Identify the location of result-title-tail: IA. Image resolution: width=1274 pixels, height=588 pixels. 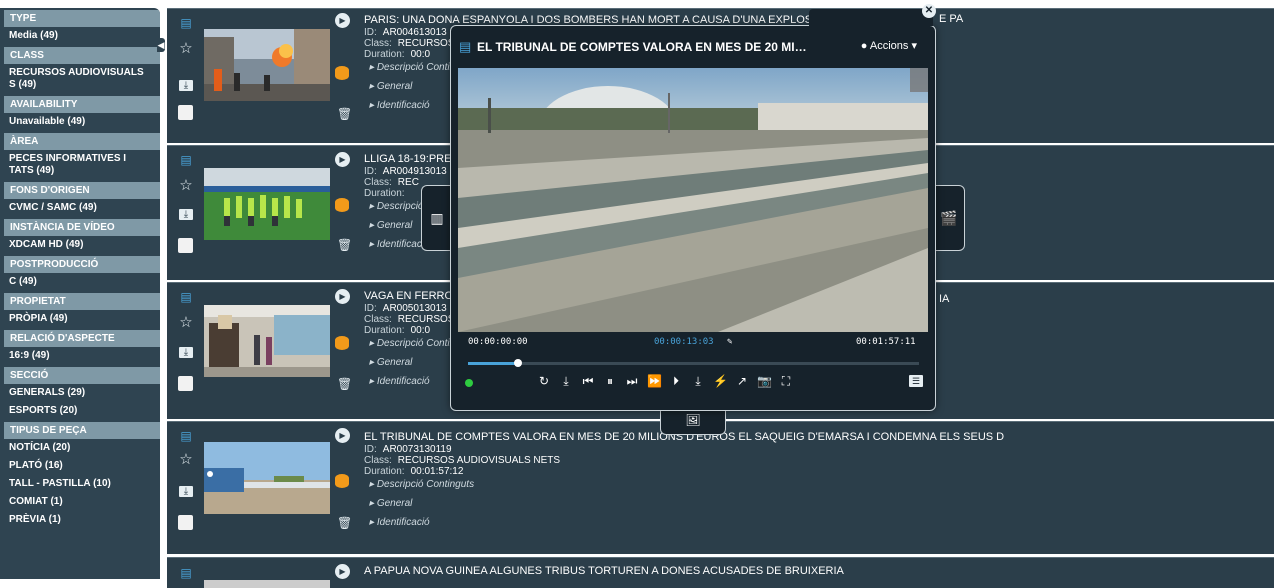
(944, 299).